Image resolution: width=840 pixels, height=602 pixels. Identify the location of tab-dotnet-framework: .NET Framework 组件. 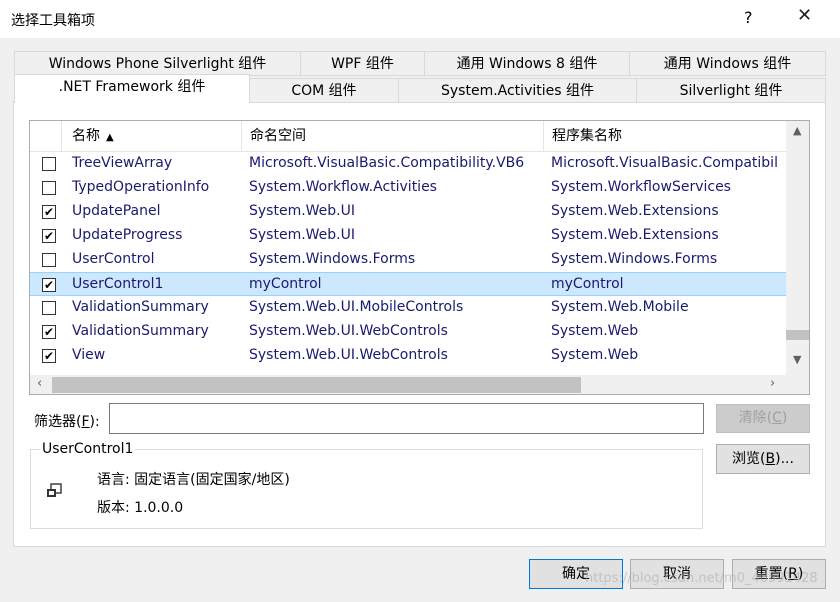
(132, 88).